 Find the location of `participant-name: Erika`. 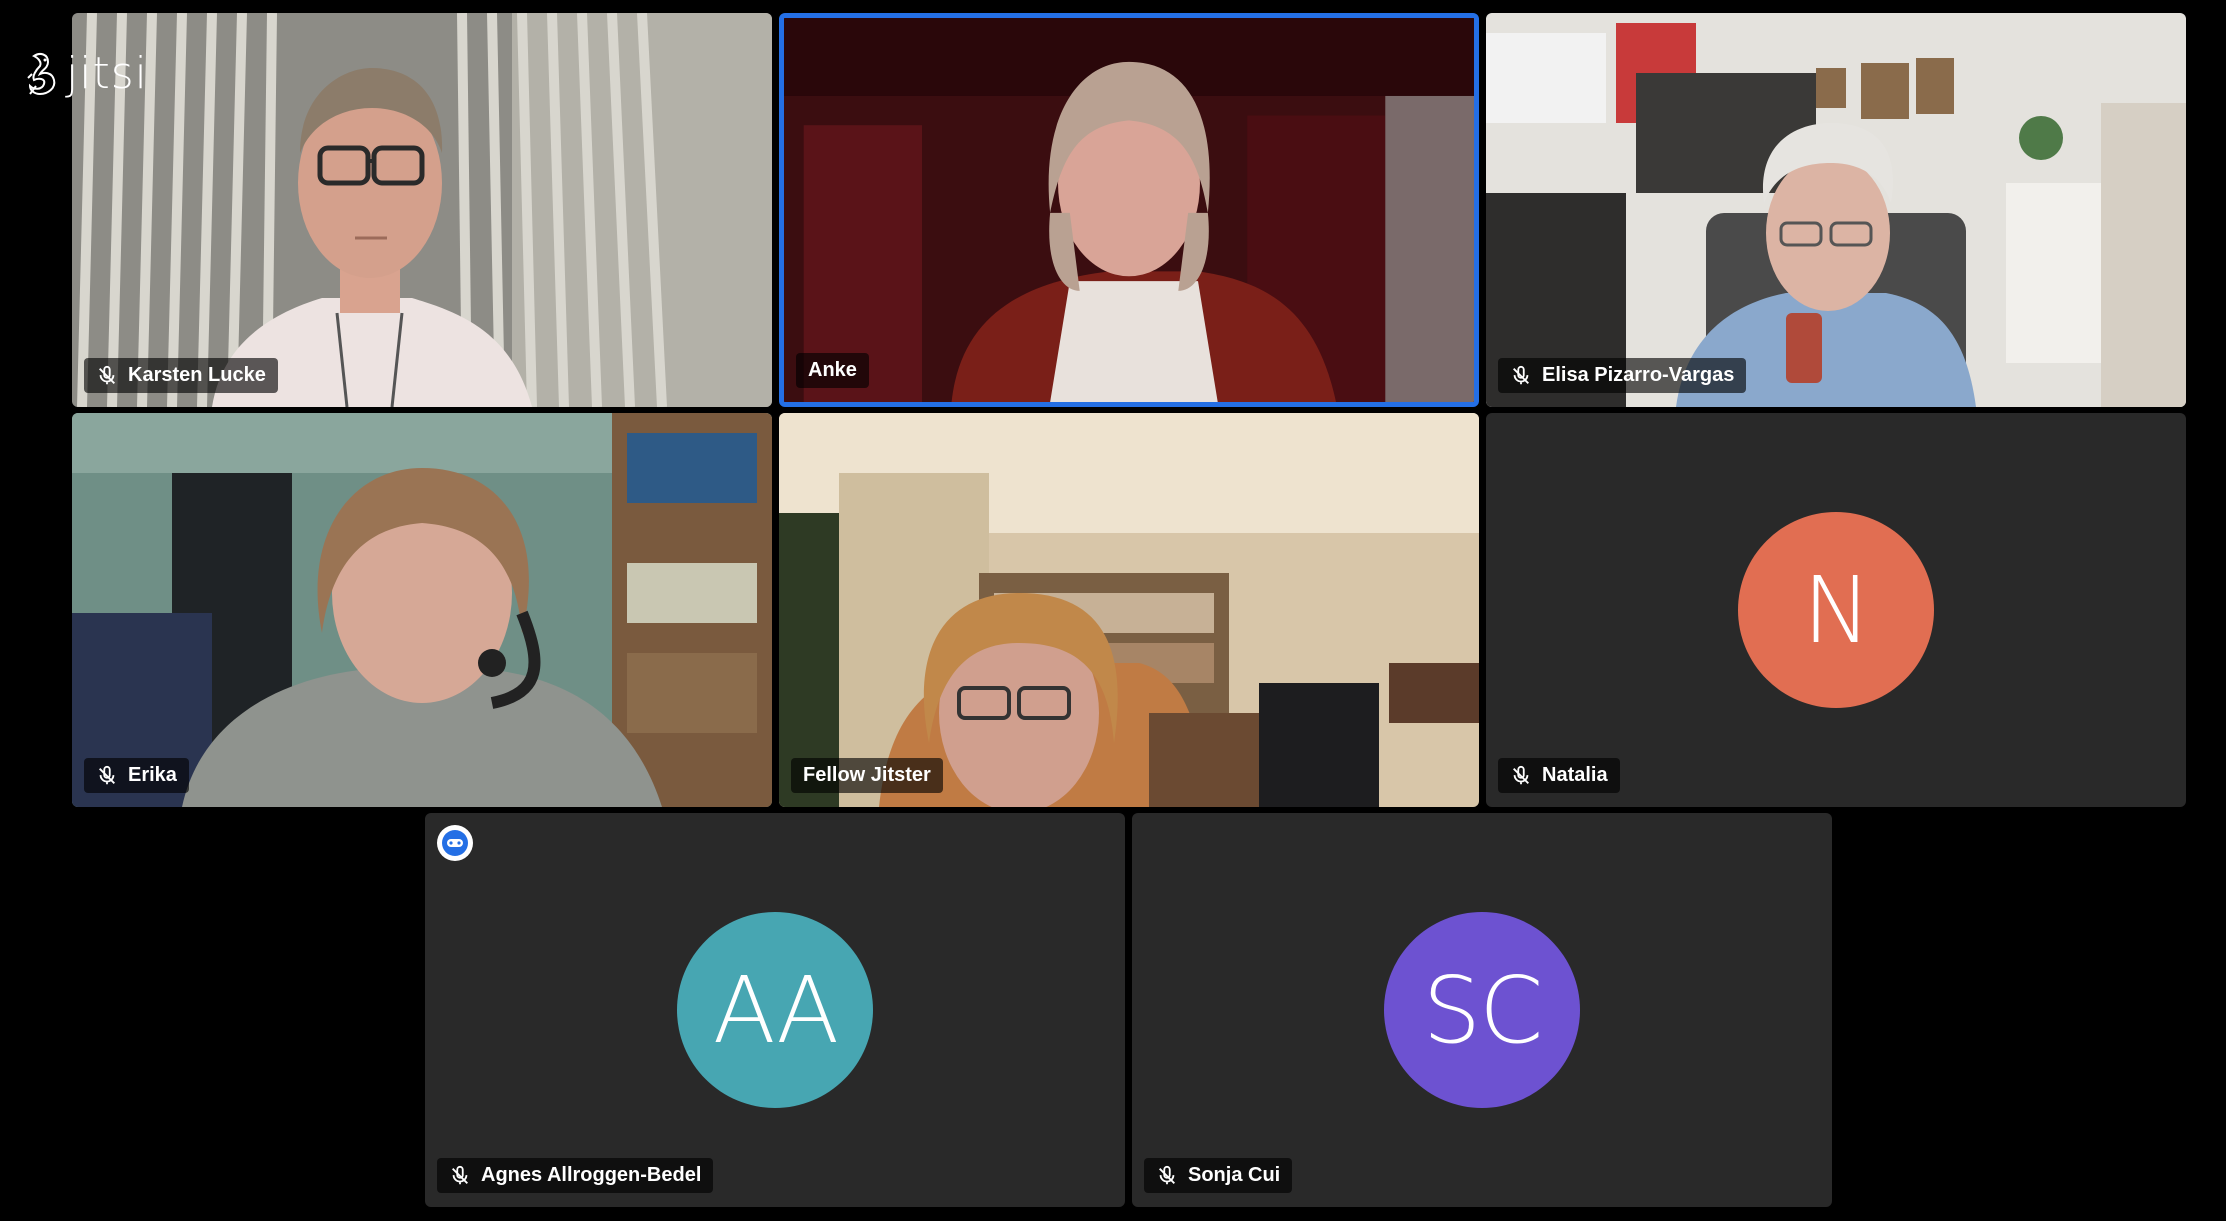

participant-name: Erika is located at coordinates (152, 775).